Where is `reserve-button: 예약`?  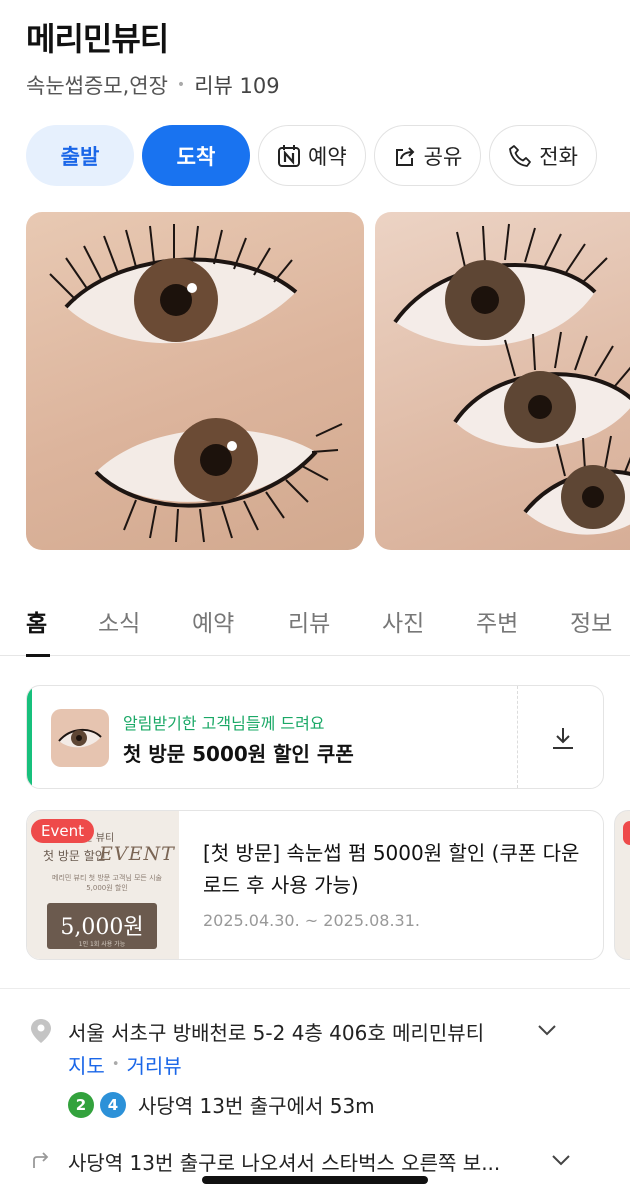 reserve-button: 예약 is located at coordinates (312, 155).